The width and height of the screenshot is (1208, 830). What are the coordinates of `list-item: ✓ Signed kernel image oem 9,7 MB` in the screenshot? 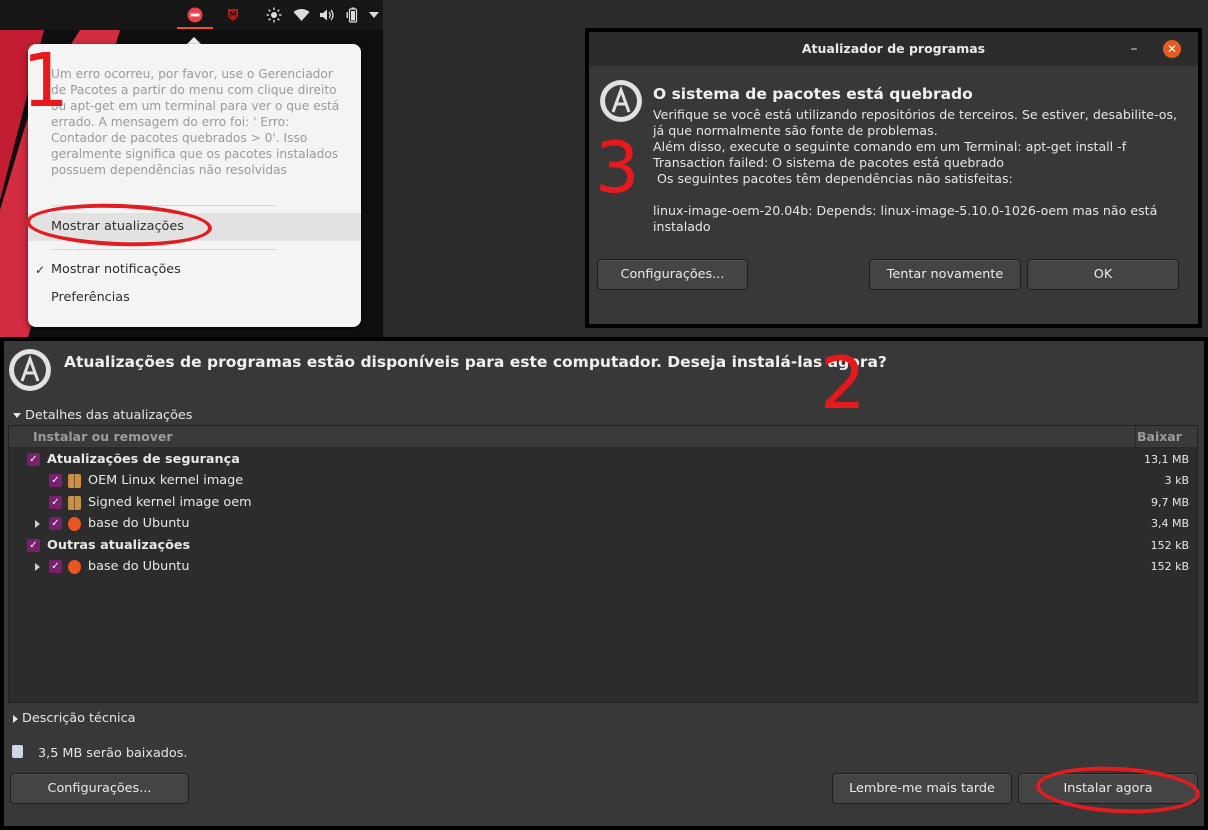 It's located at (603, 503).